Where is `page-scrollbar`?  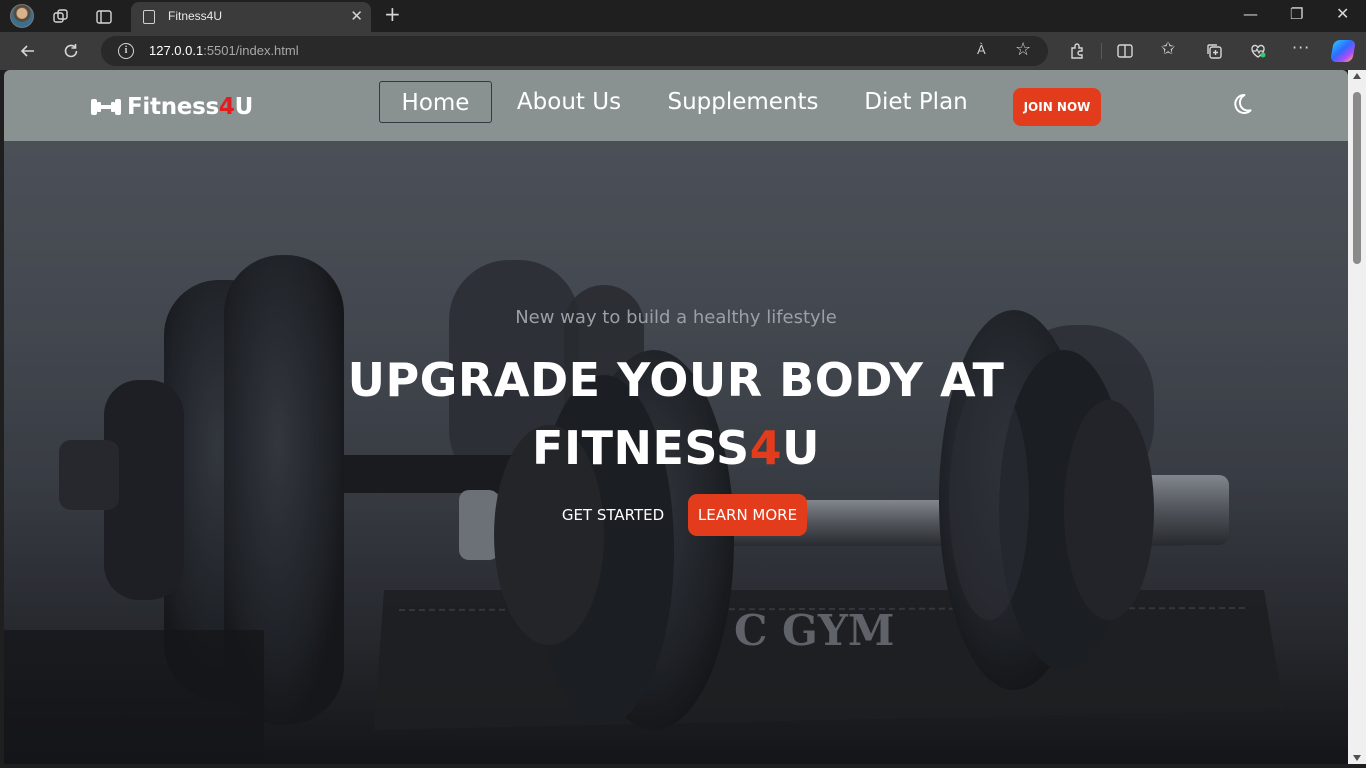 page-scrollbar is located at coordinates (1357, 417).